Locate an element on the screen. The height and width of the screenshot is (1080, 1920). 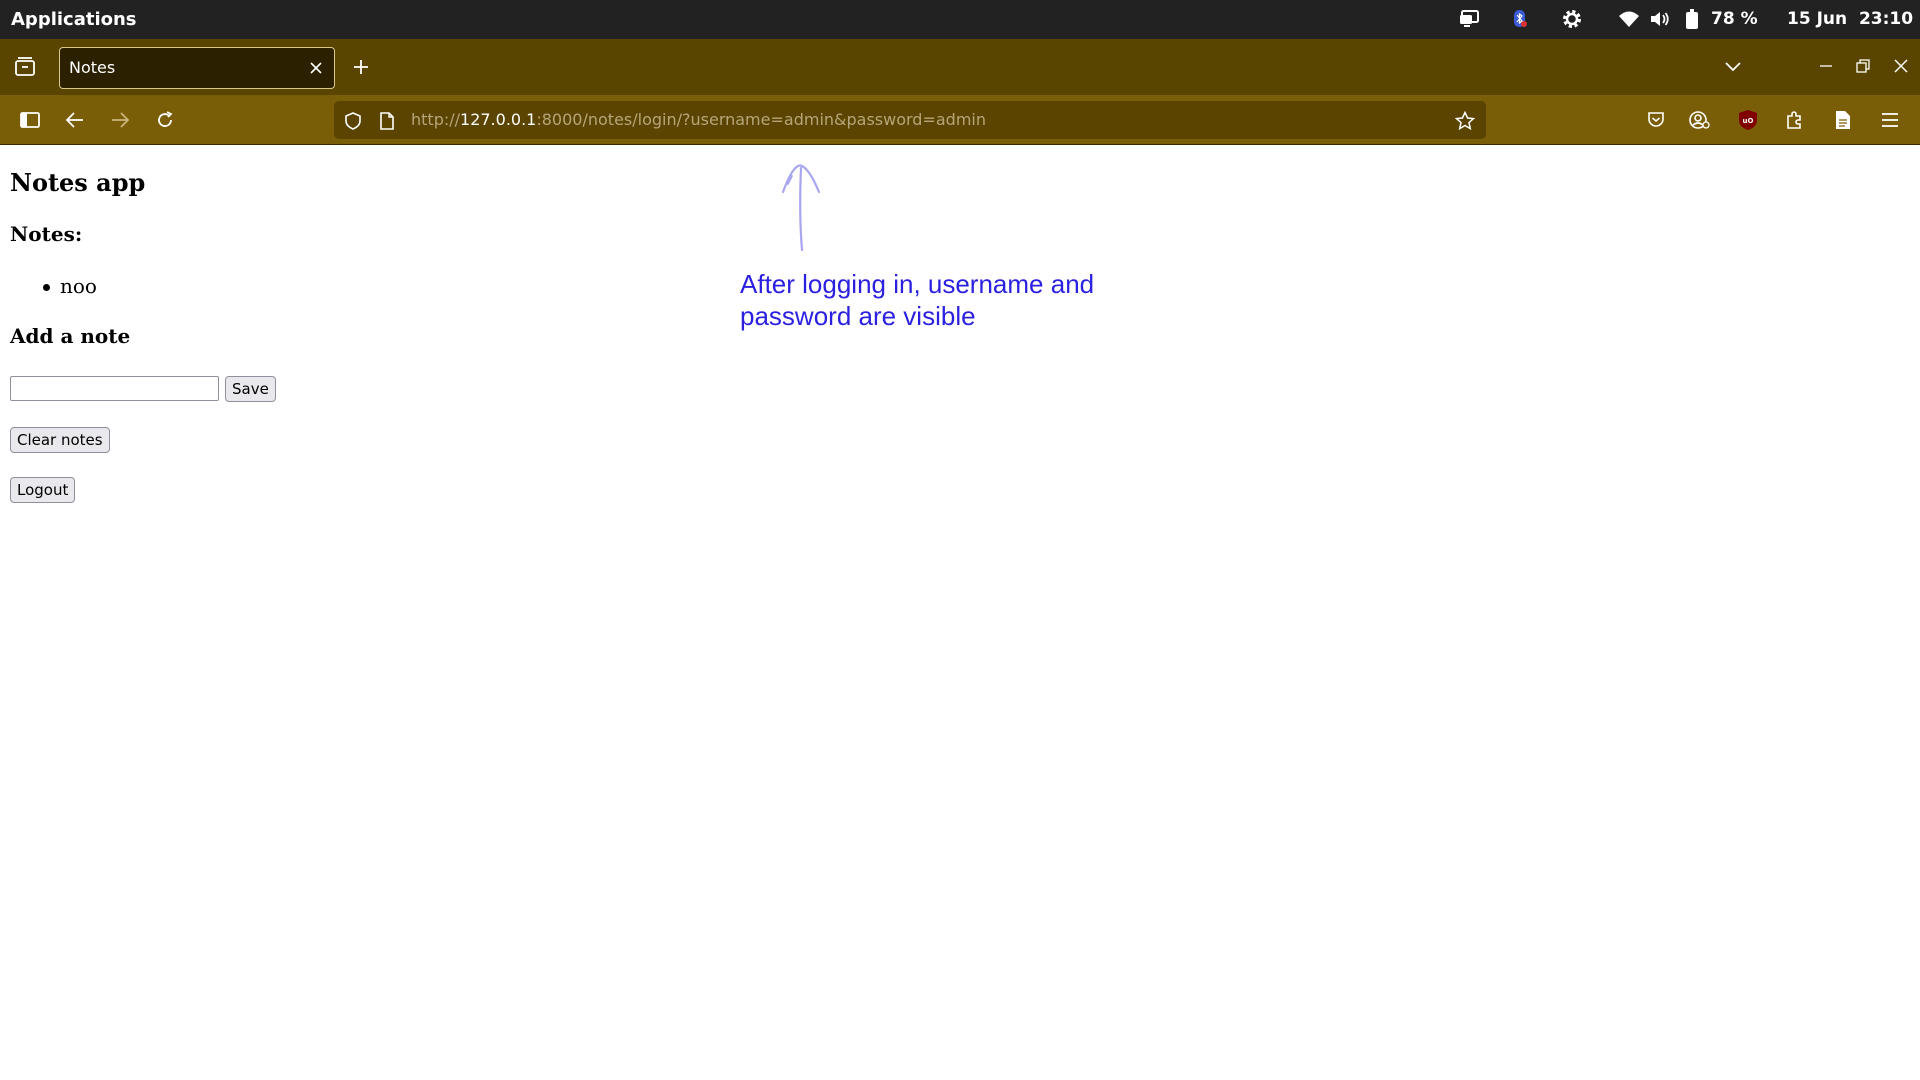
tab-title: Notes is located at coordinates (92, 67).